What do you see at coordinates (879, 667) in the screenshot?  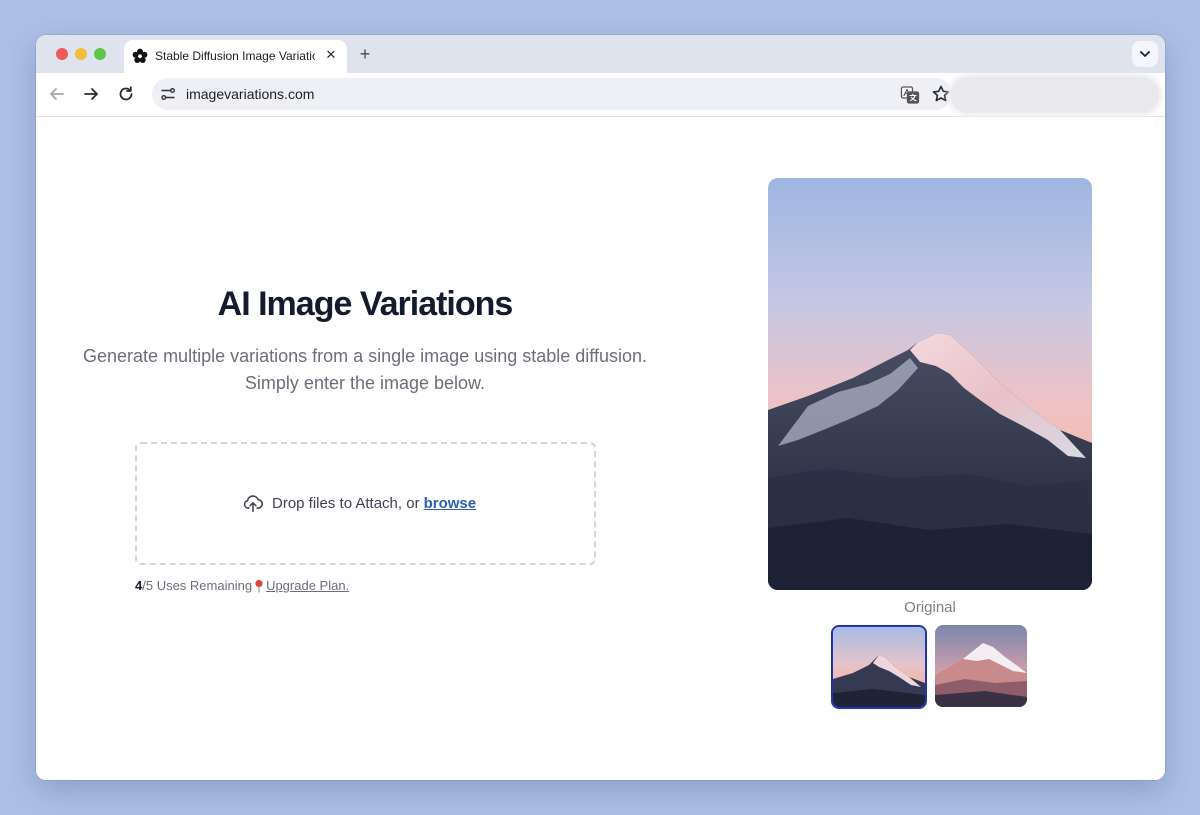 I see `thumbnail-original-selected` at bounding box center [879, 667].